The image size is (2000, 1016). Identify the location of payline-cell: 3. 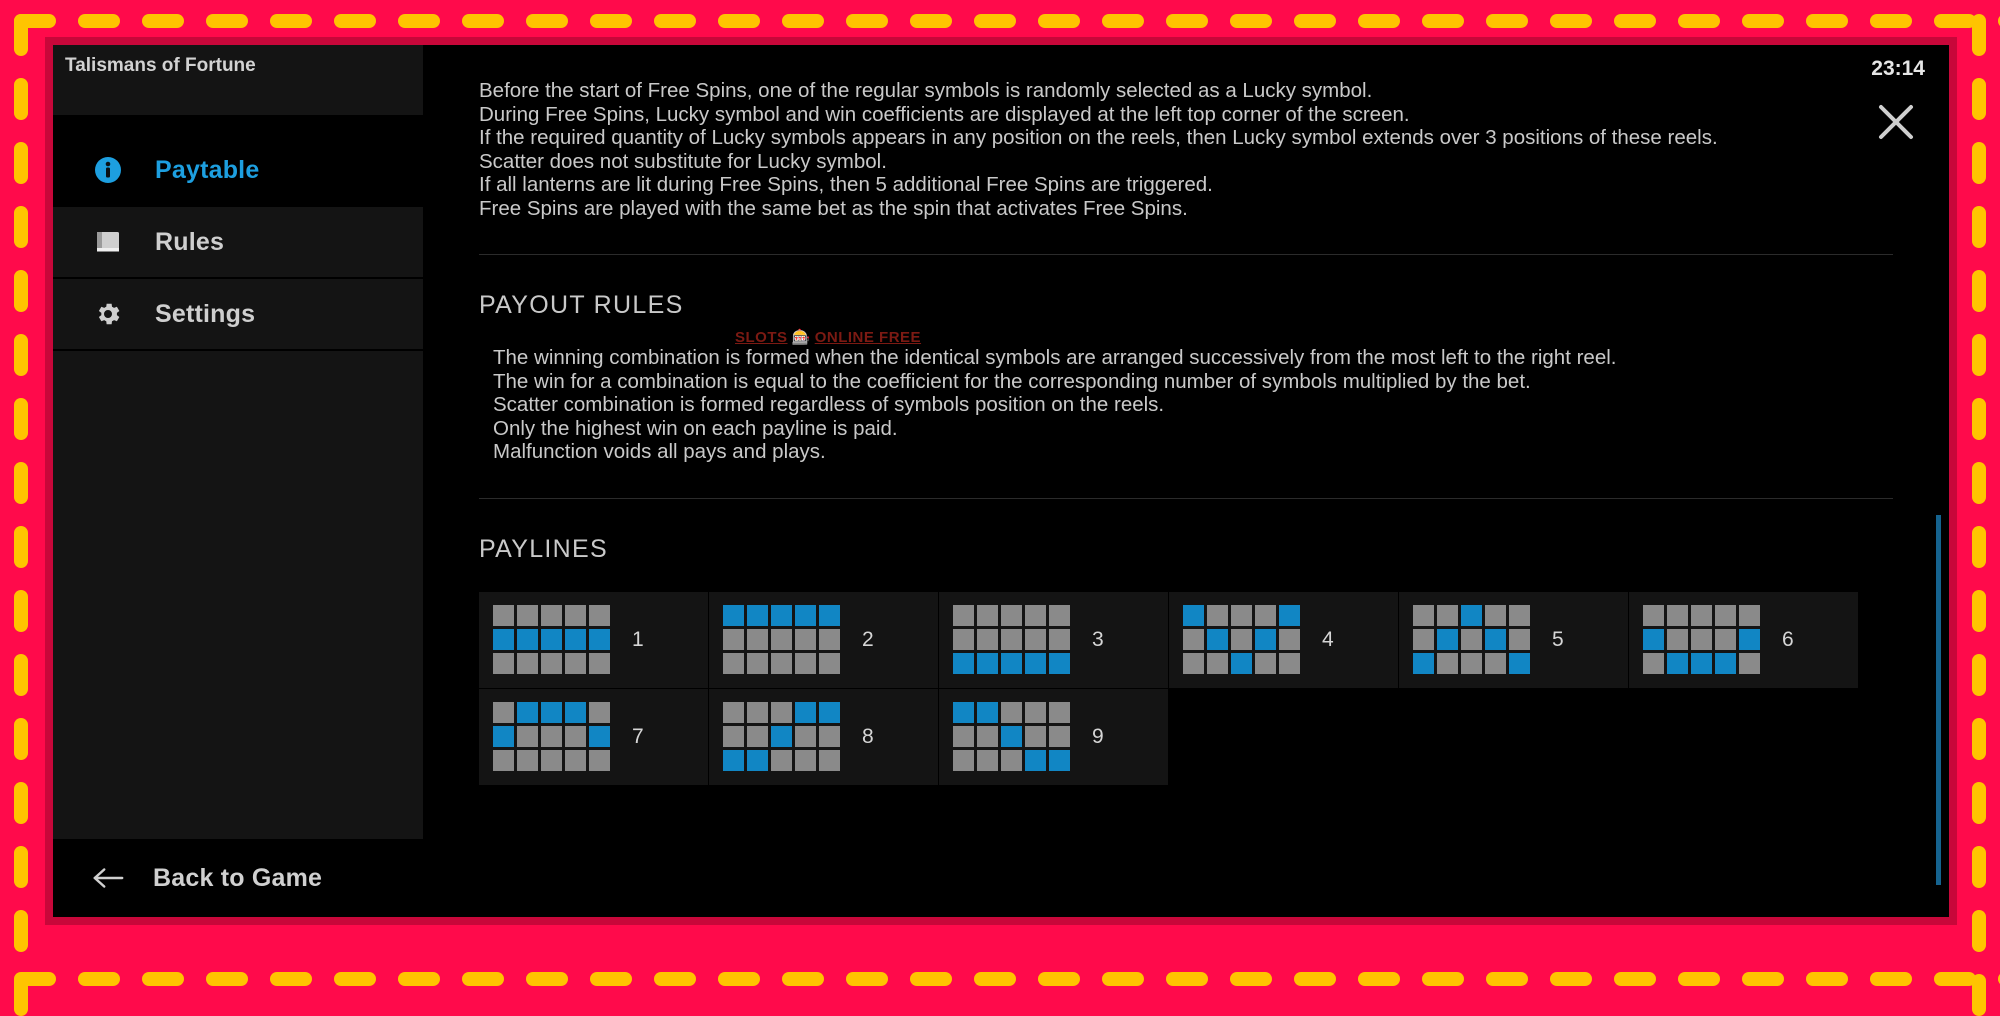
(1054, 640).